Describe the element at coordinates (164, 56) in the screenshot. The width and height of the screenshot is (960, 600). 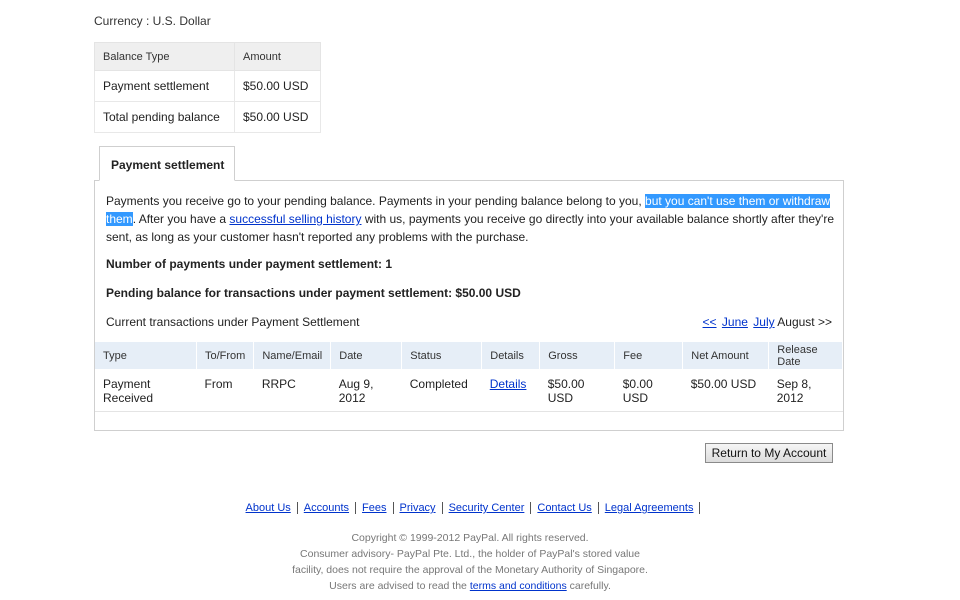
I see `balance-type-header: Balance Type` at that location.